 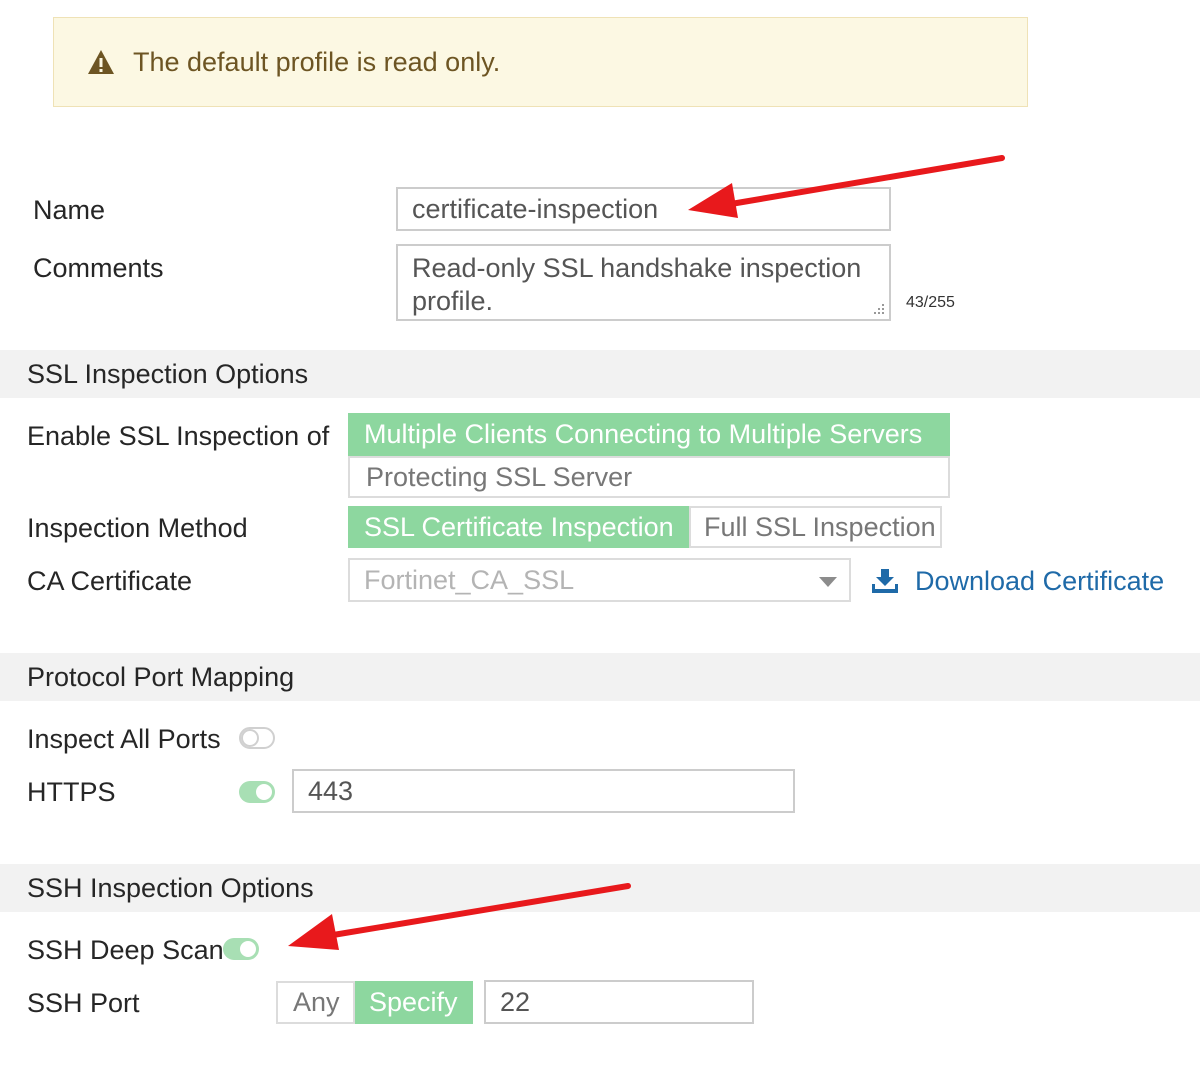 What do you see at coordinates (83, 1003) in the screenshot?
I see `ssh-port-label: SSH Port` at bounding box center [83, 1003].